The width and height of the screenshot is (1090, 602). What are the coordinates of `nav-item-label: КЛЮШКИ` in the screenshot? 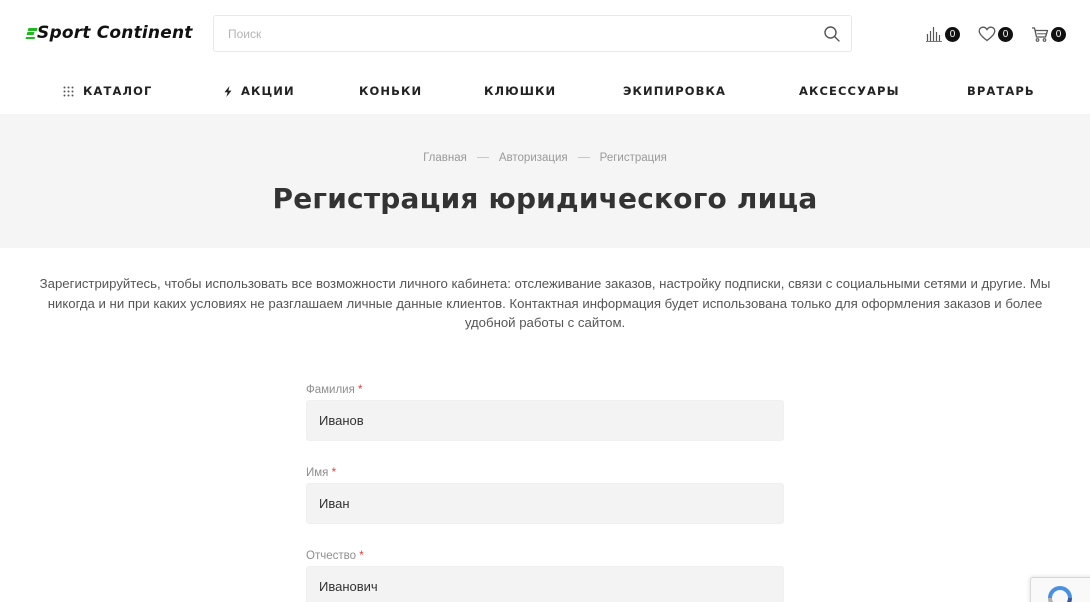 It's located at (520, 91).